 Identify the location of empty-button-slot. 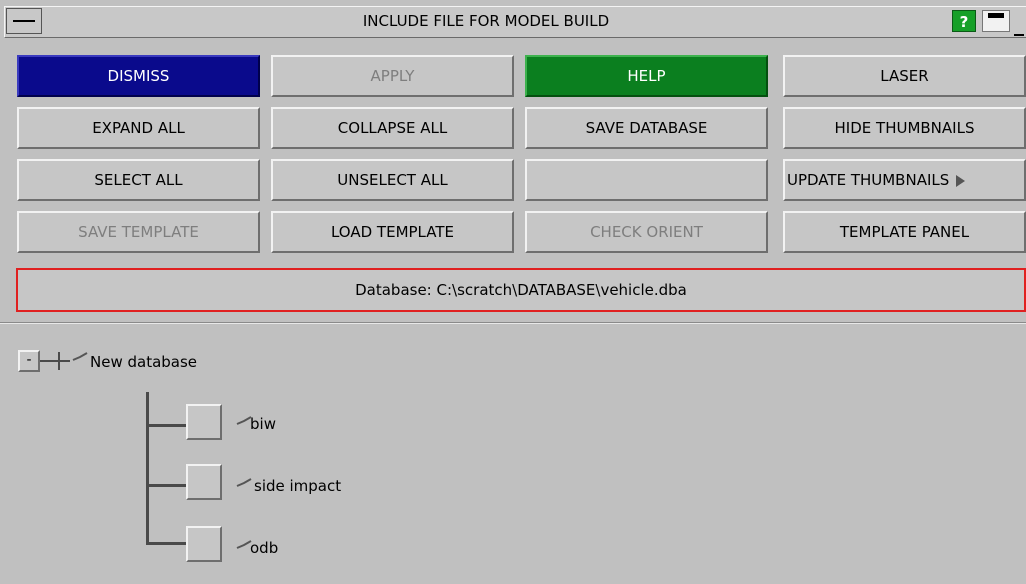
(646, 180).